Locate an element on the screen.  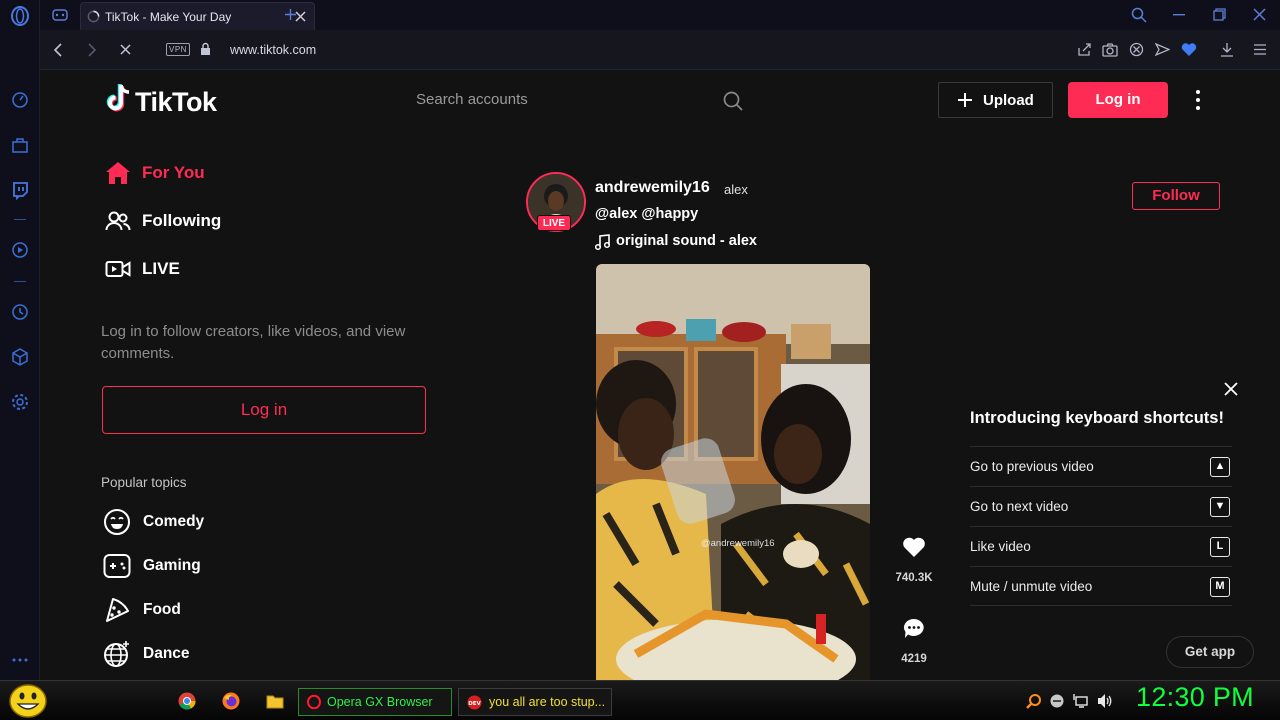
nav-live-label: LIVE is located at coordinates (161, 268).